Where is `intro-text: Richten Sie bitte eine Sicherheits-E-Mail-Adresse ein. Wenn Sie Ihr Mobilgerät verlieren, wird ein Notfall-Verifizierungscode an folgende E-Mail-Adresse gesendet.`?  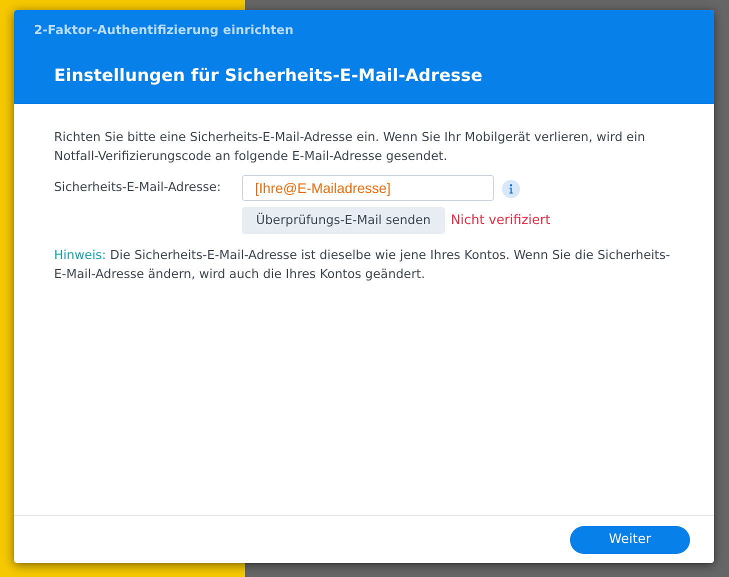 intro-text: Richten Sie bitte eine Sicherheits-E-Mail-Adresse ein. Wenn Sie Ihr Mobilgerät verlieren, wird ein Notfall-Verifizierungscode an folgende E-Mail-Adresse gesendet. is located at coordinates (350, 147).